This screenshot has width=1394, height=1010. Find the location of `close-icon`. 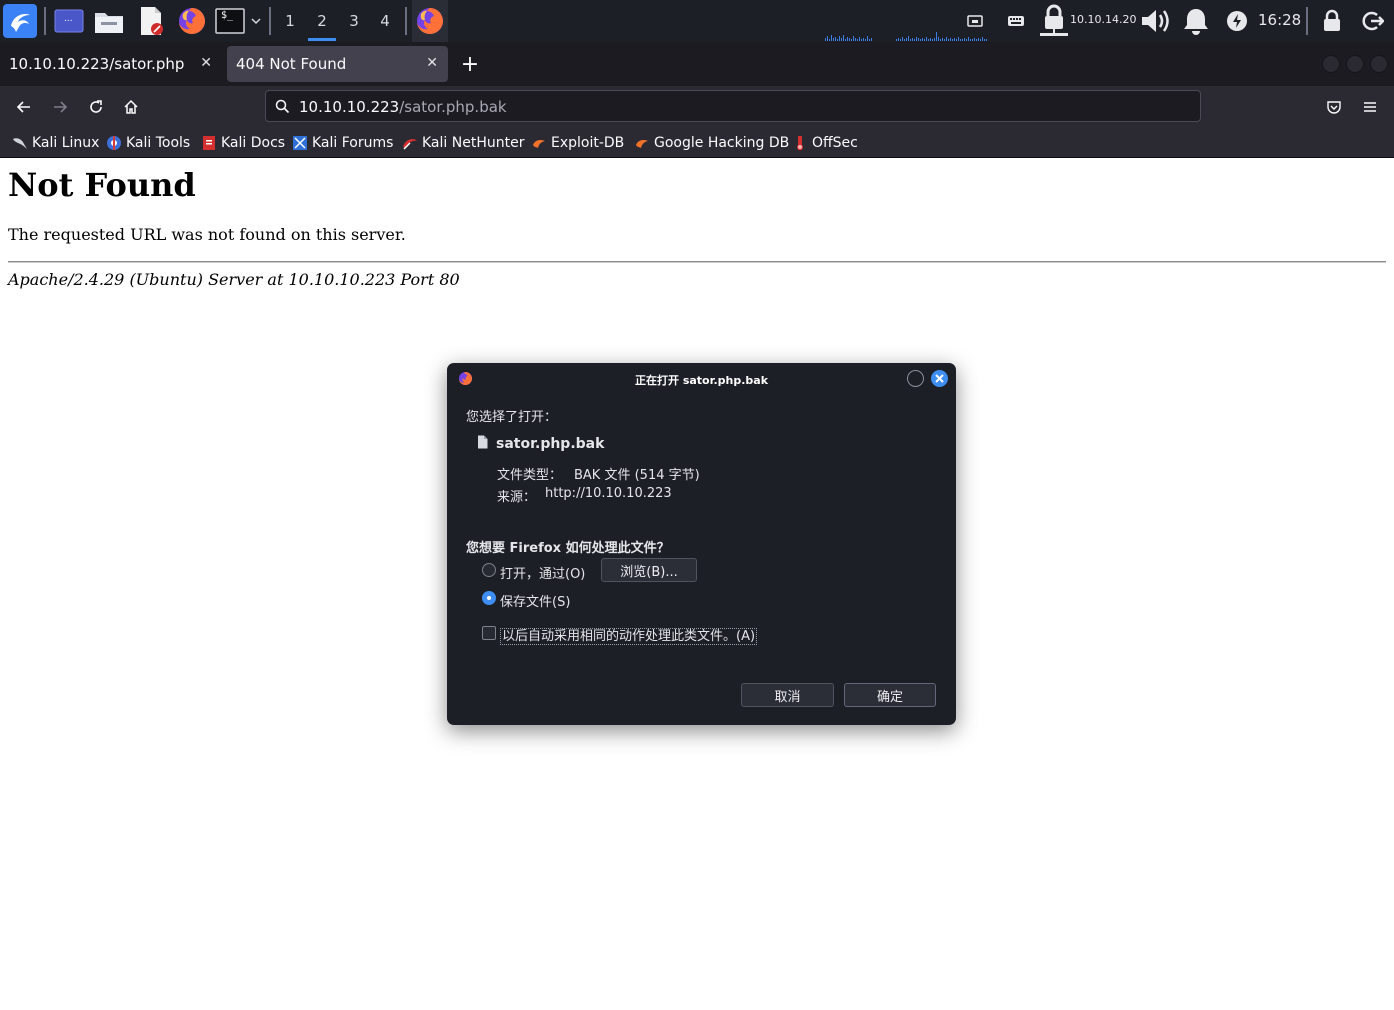

close-icon is located at coordinates (939, 378).